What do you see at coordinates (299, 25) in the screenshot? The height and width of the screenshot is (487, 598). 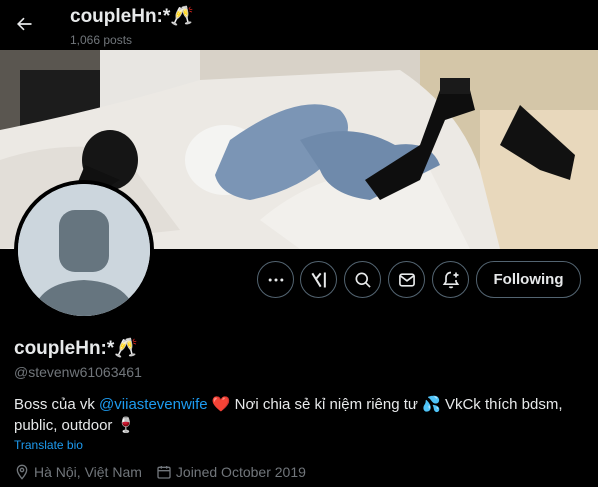 I see `top-bar: coupleHn:*🥂 1,066 posts` at bounding box center [299, 25].